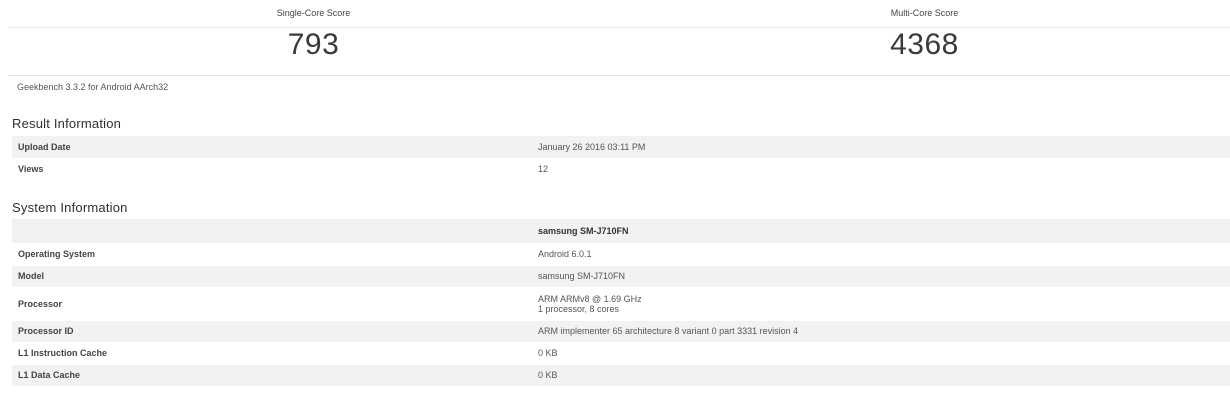  What do you see at coordinates (881, 254) in the screenshot?
I see `operating-system-value: Android 6.0.1` at bounding box center [881, 254].